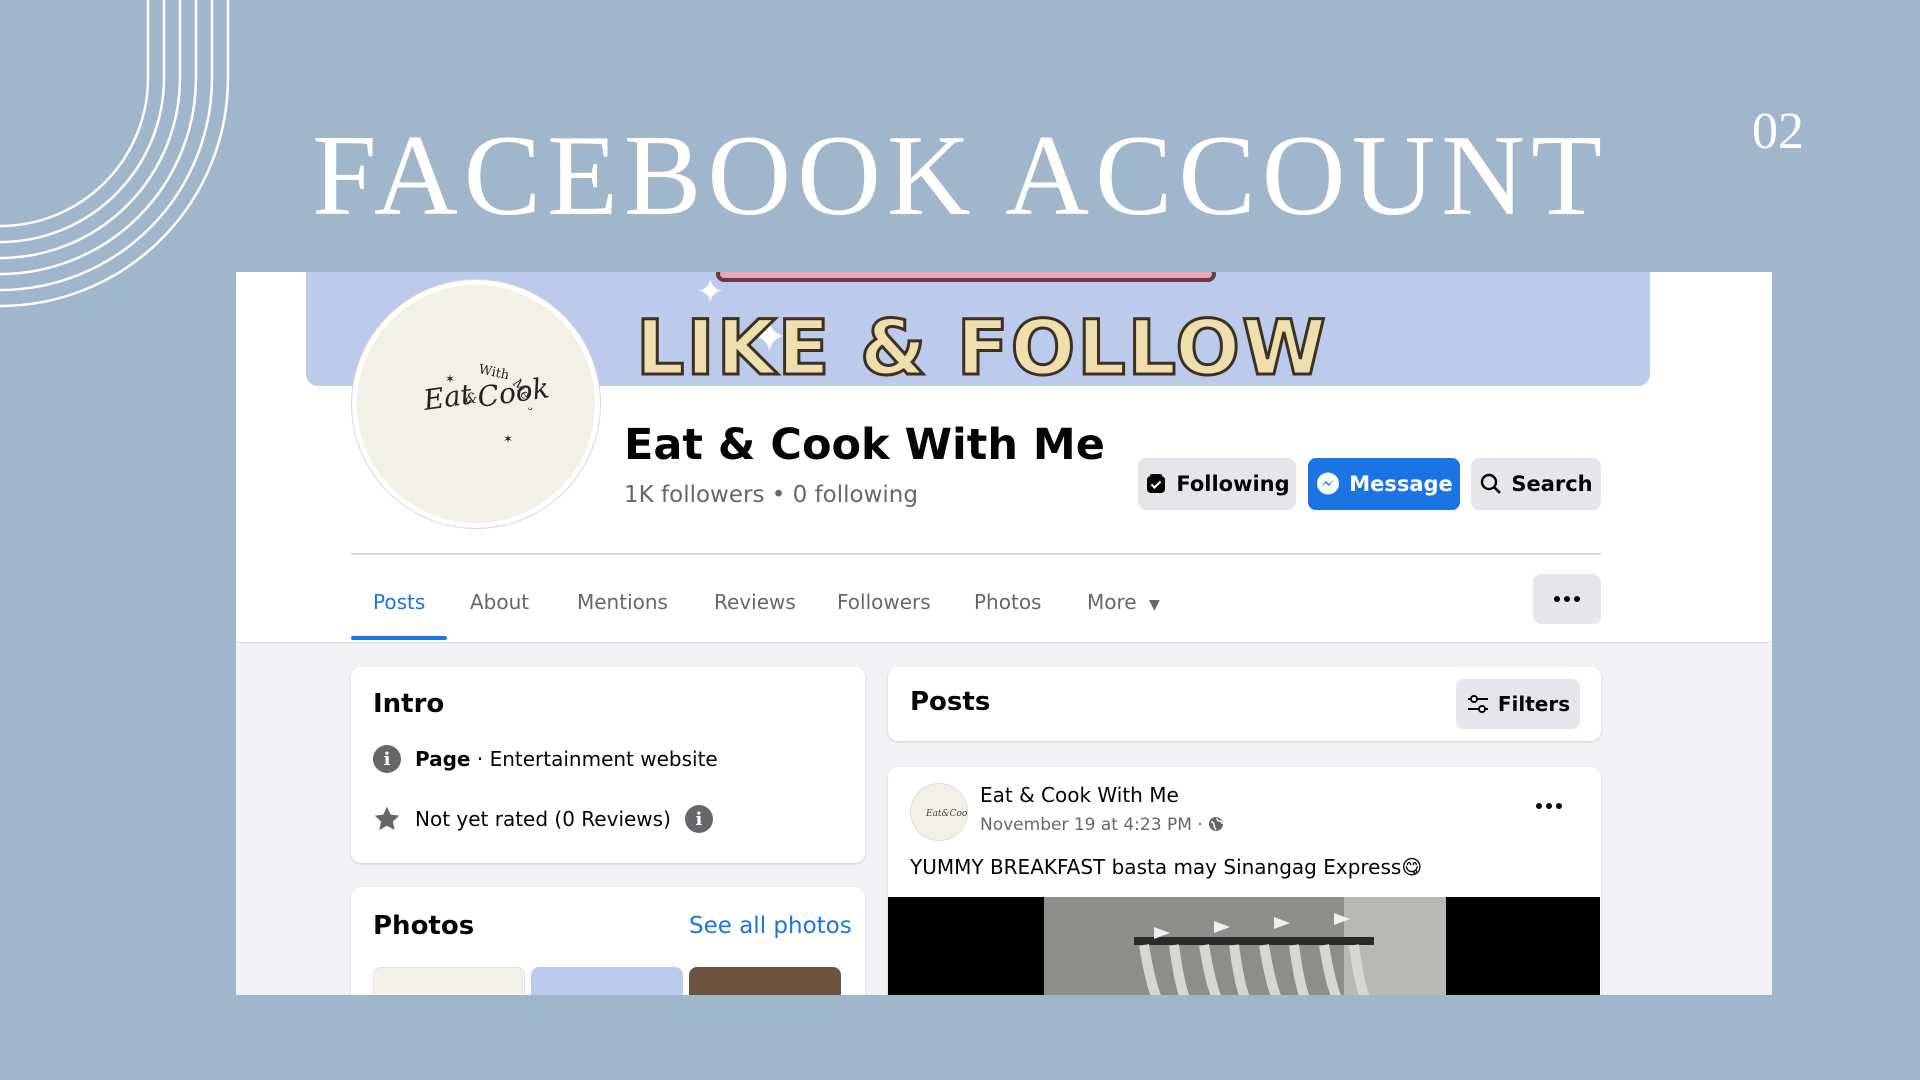  I want to click on post-timestamp: November 19 at 4:23 PM ·, so click(1102, 825).